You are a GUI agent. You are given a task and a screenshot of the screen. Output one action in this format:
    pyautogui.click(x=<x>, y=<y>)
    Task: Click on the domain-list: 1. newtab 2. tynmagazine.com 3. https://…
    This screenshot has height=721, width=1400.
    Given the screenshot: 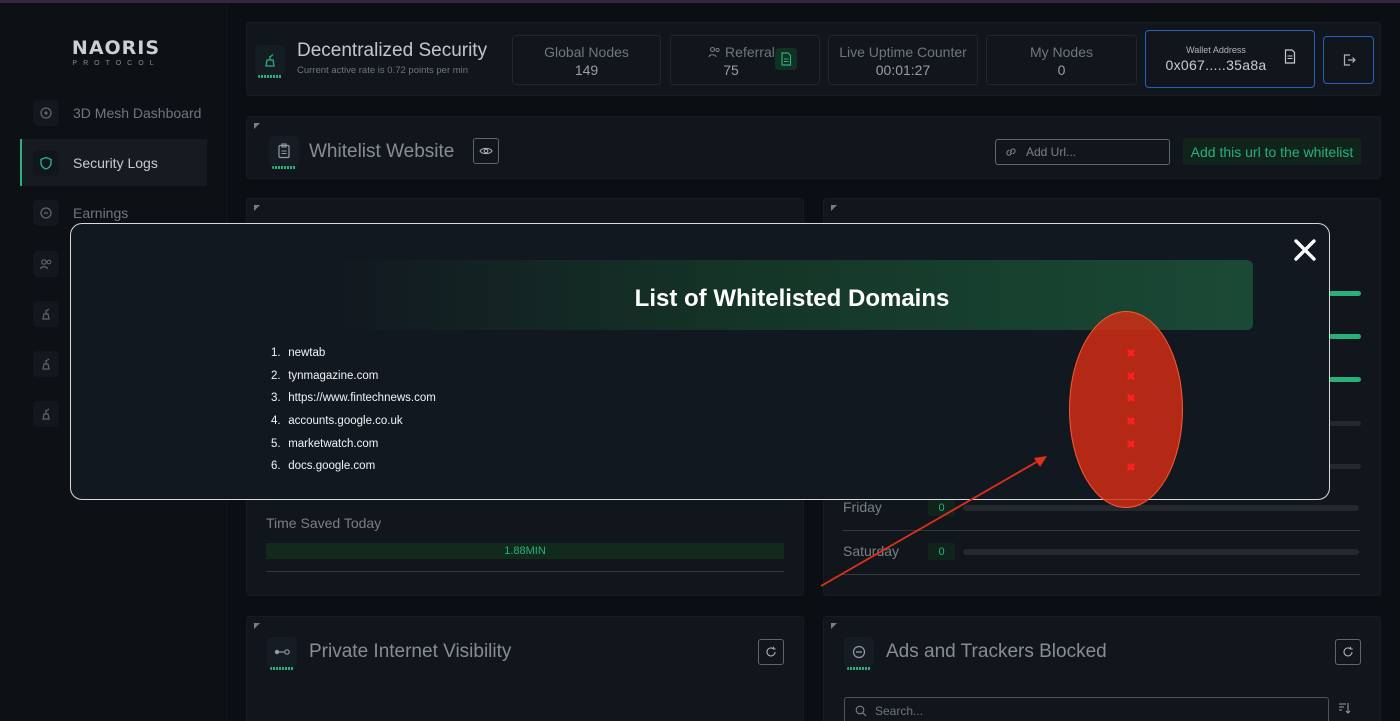 What is the action you would take?
    pyautogui.click(x=353, y=410)
    